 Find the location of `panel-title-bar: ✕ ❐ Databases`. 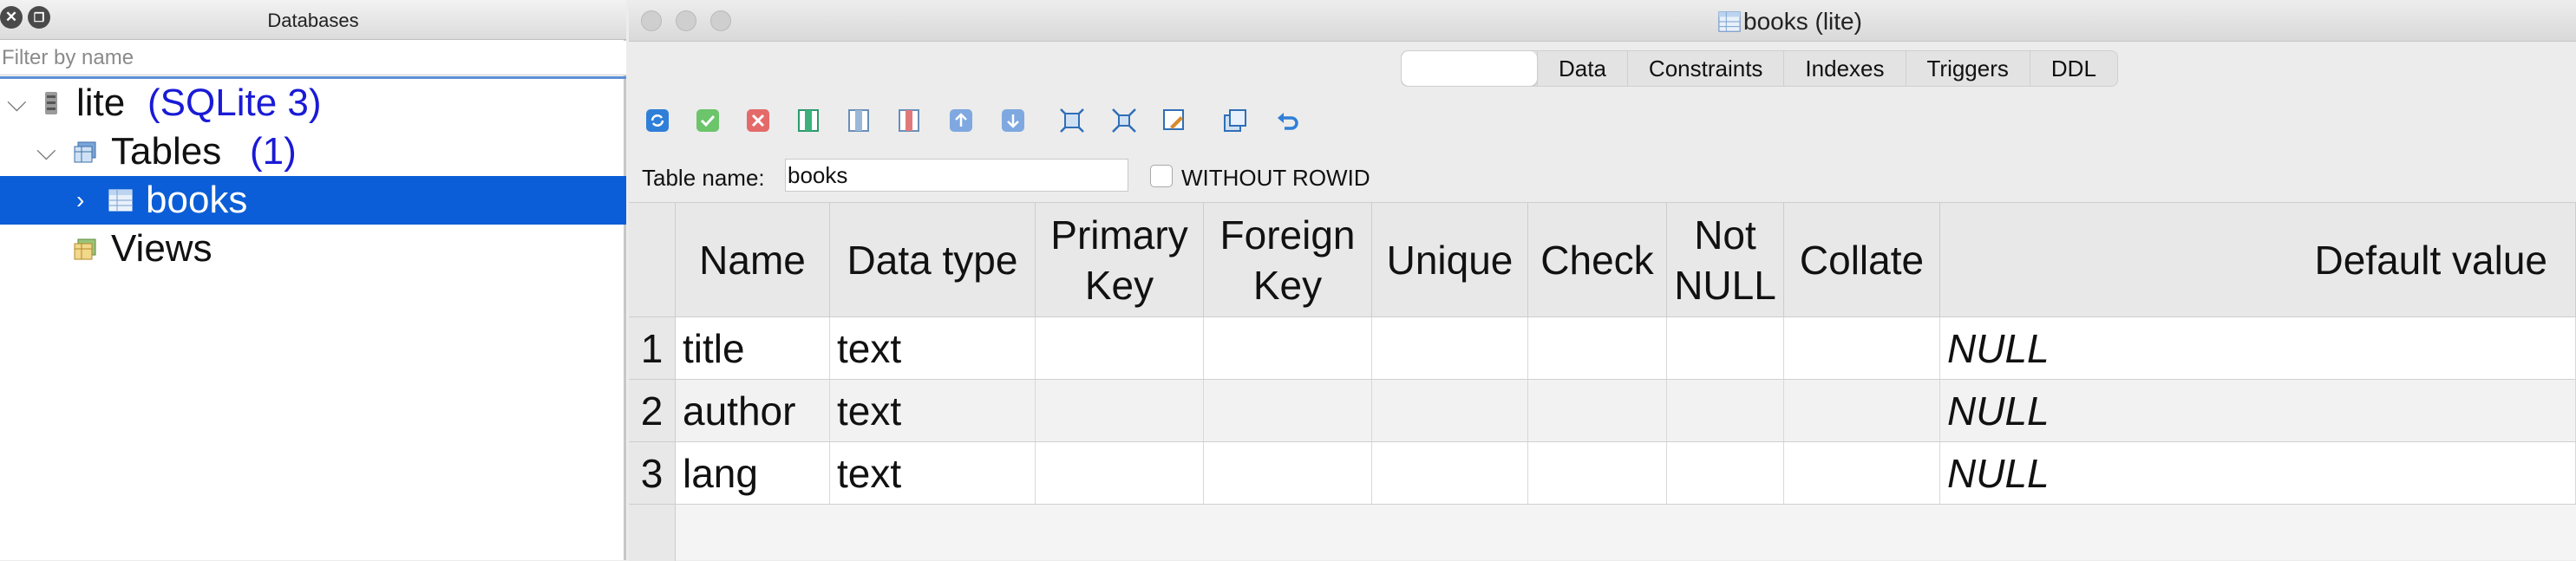

panel-title-bar: ✕ ❐ Databases is located at coordinates (313, 20).